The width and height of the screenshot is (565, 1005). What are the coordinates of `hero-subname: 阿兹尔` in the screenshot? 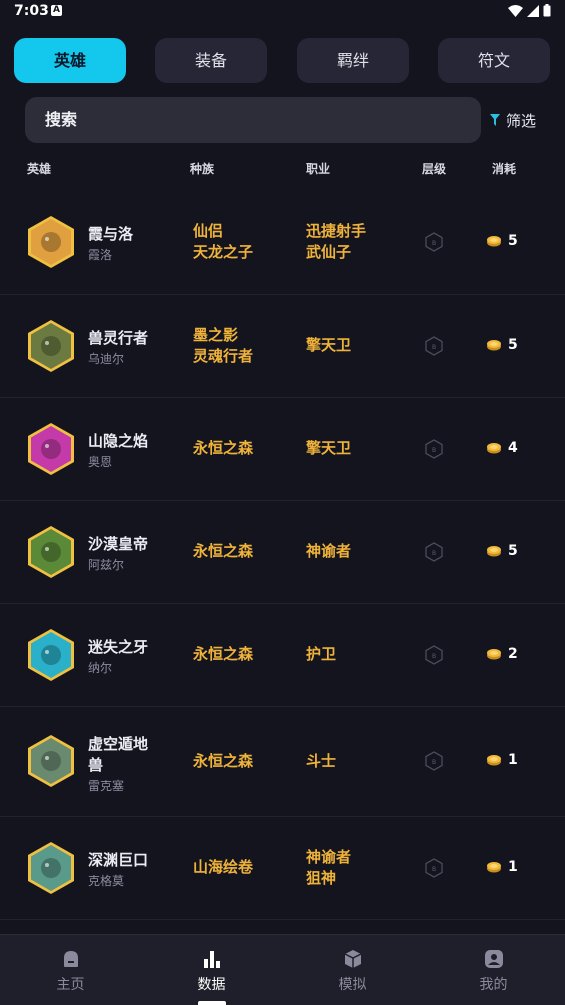 It's located at (106, 564).